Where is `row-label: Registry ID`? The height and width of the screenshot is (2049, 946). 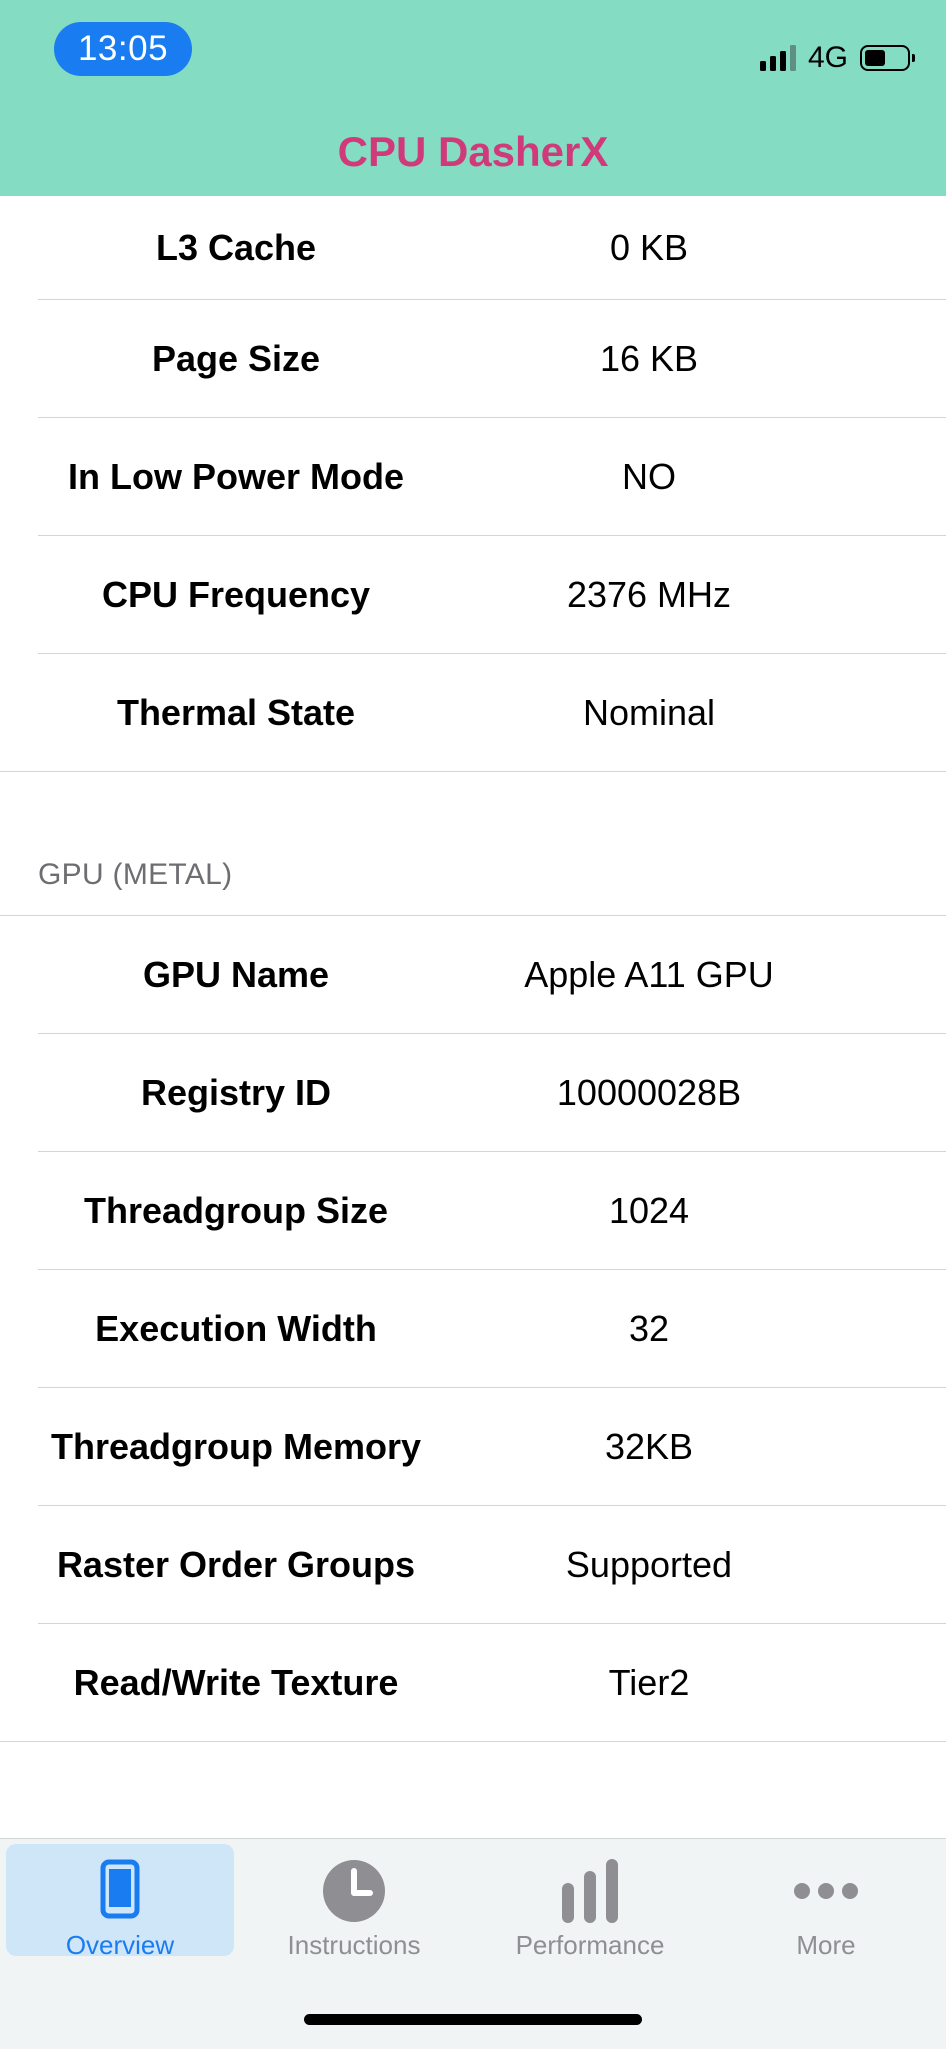
row-label: Registry ID is located at coordinates (236, 1092).